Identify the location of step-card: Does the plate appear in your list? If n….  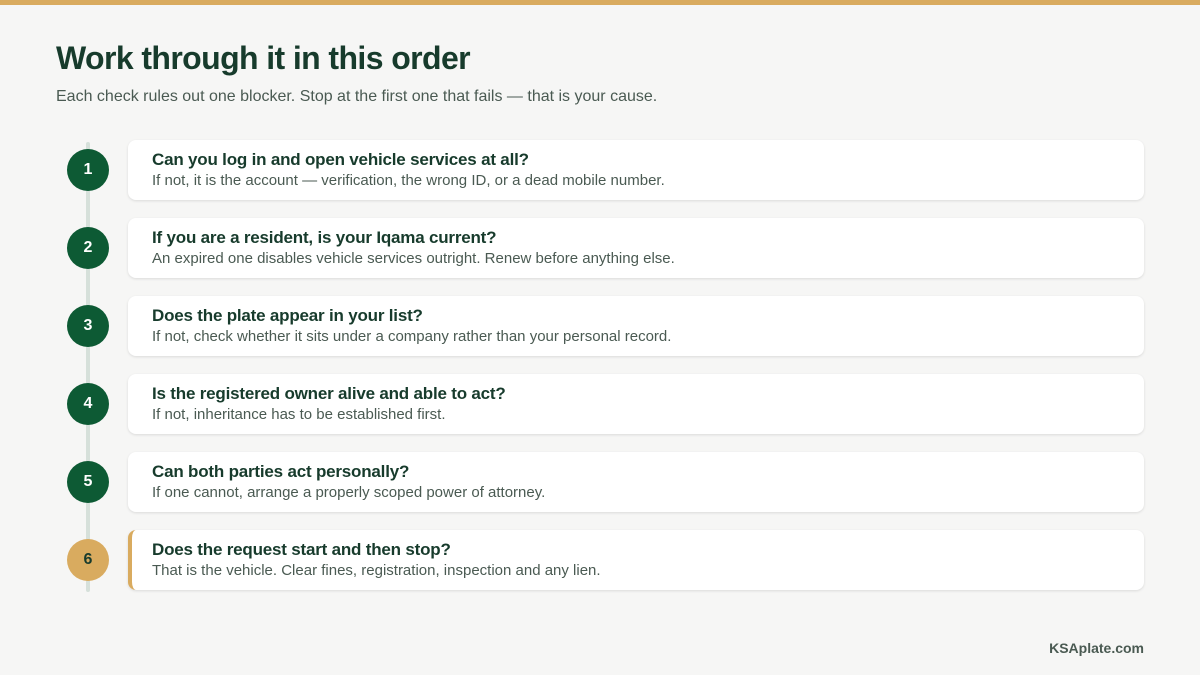
(636, 326).